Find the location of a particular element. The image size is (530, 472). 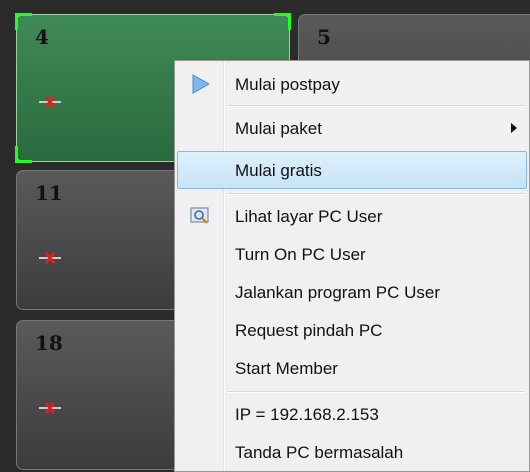

screen-view-icon is located at coordinates (199, 215).